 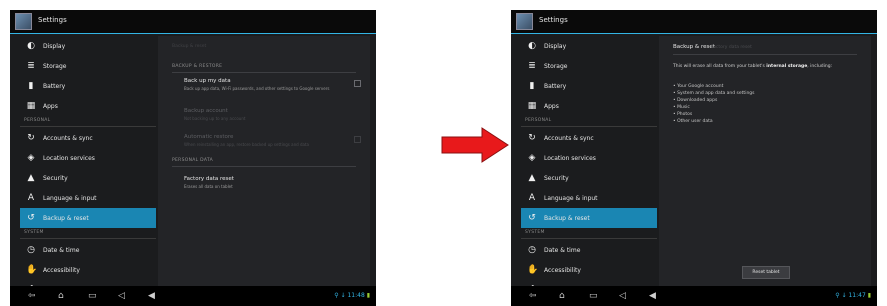 What do you see at coordinates (343, 295) in the screenshot?
I see `download-icon: ↓` at bounding box center [343, 295].